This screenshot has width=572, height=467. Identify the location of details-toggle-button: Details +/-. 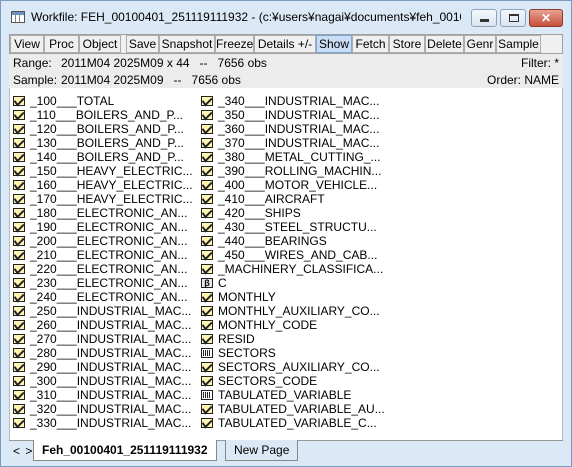
(285, 44).